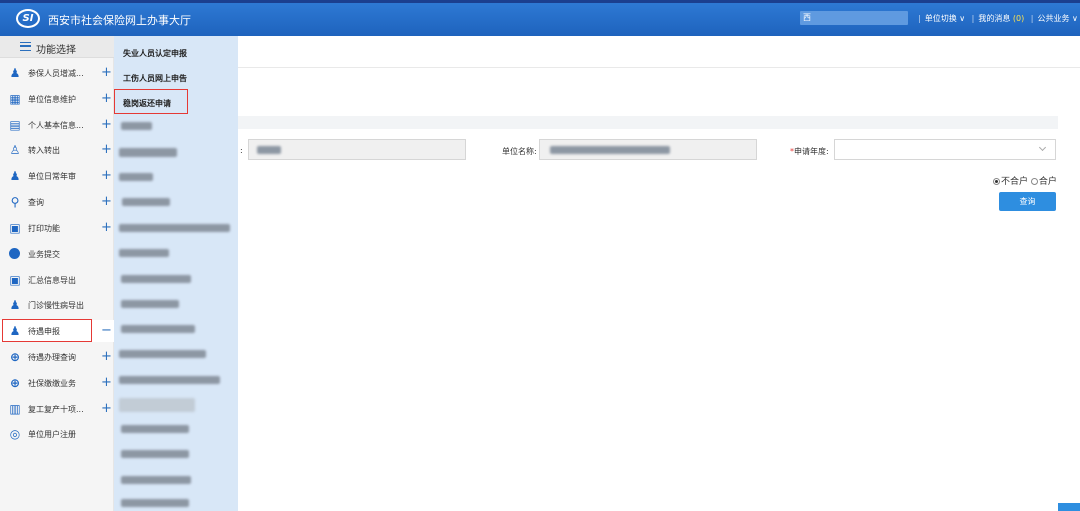 The width and height of the screenshot is (1080, 511). Describe the element at coordinates (57, 99) in the screenshot. I see `sidebar-item-unit-info: ▦ 单位信息维护 +` at that location.